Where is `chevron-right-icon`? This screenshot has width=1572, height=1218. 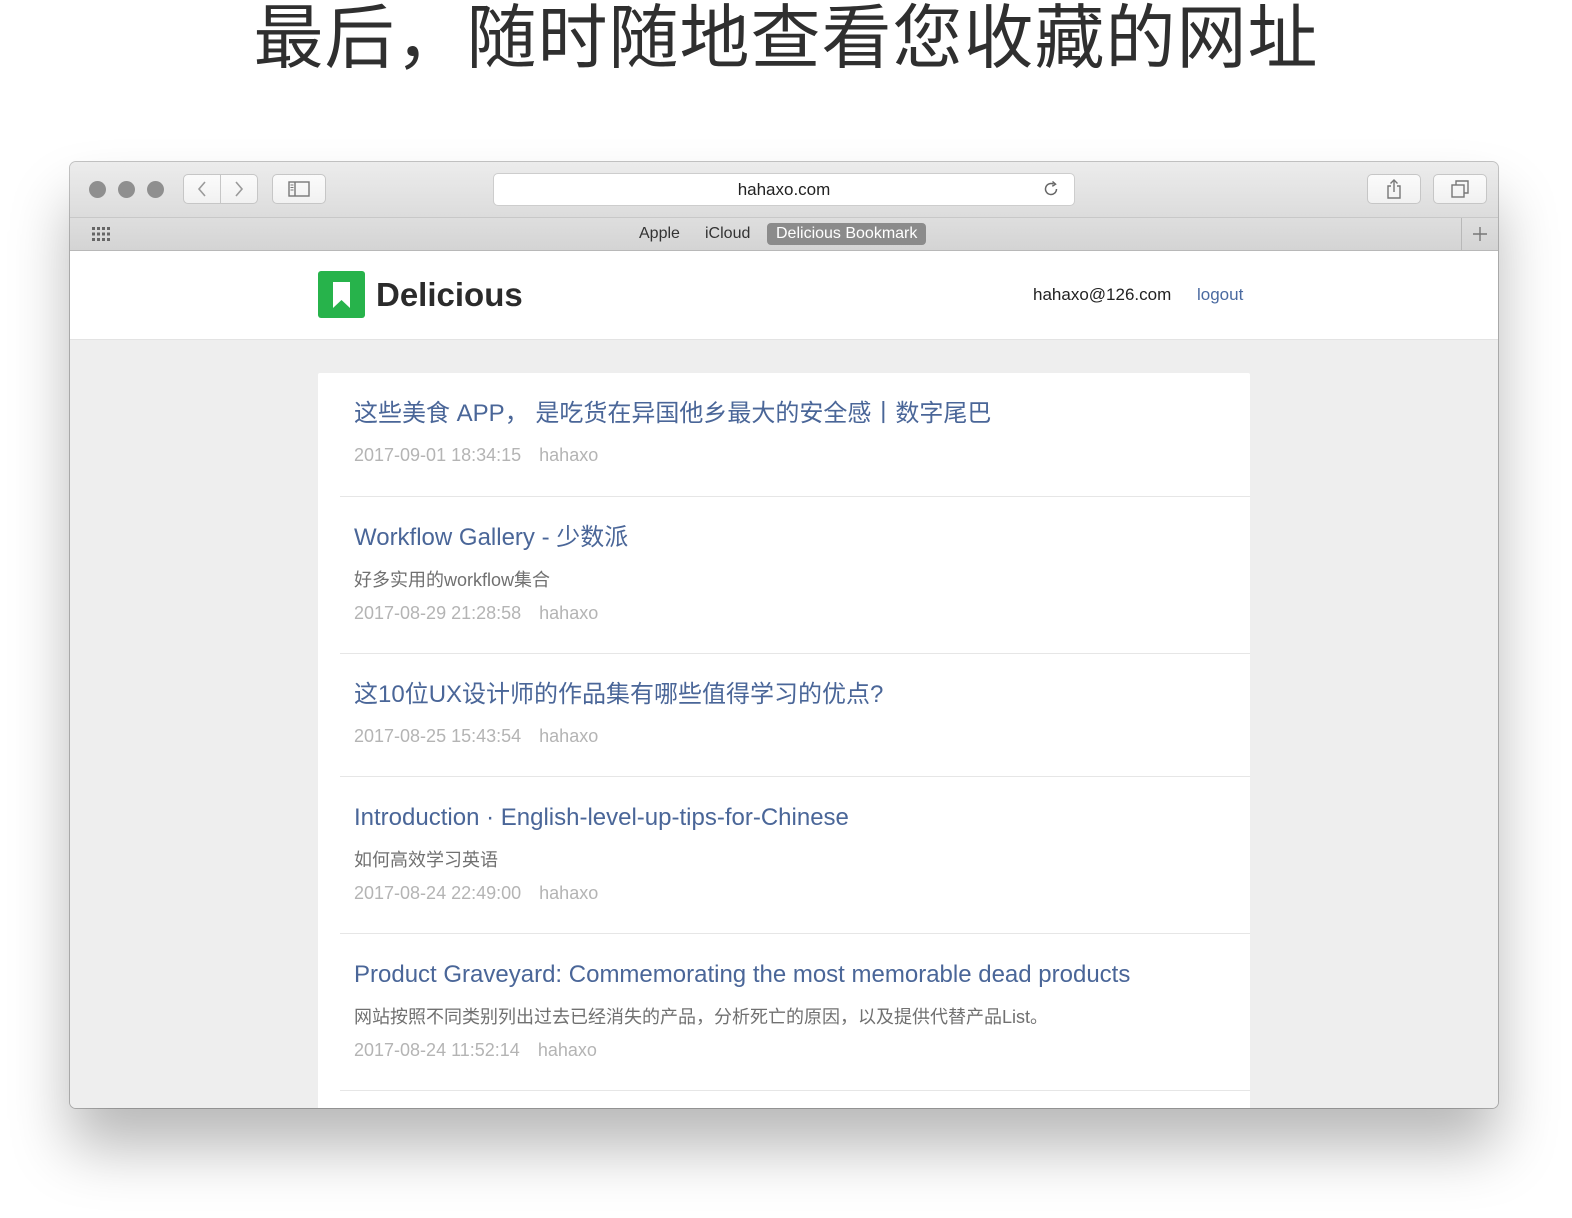
chevron-right-icon is located at coordinates (239, 189).